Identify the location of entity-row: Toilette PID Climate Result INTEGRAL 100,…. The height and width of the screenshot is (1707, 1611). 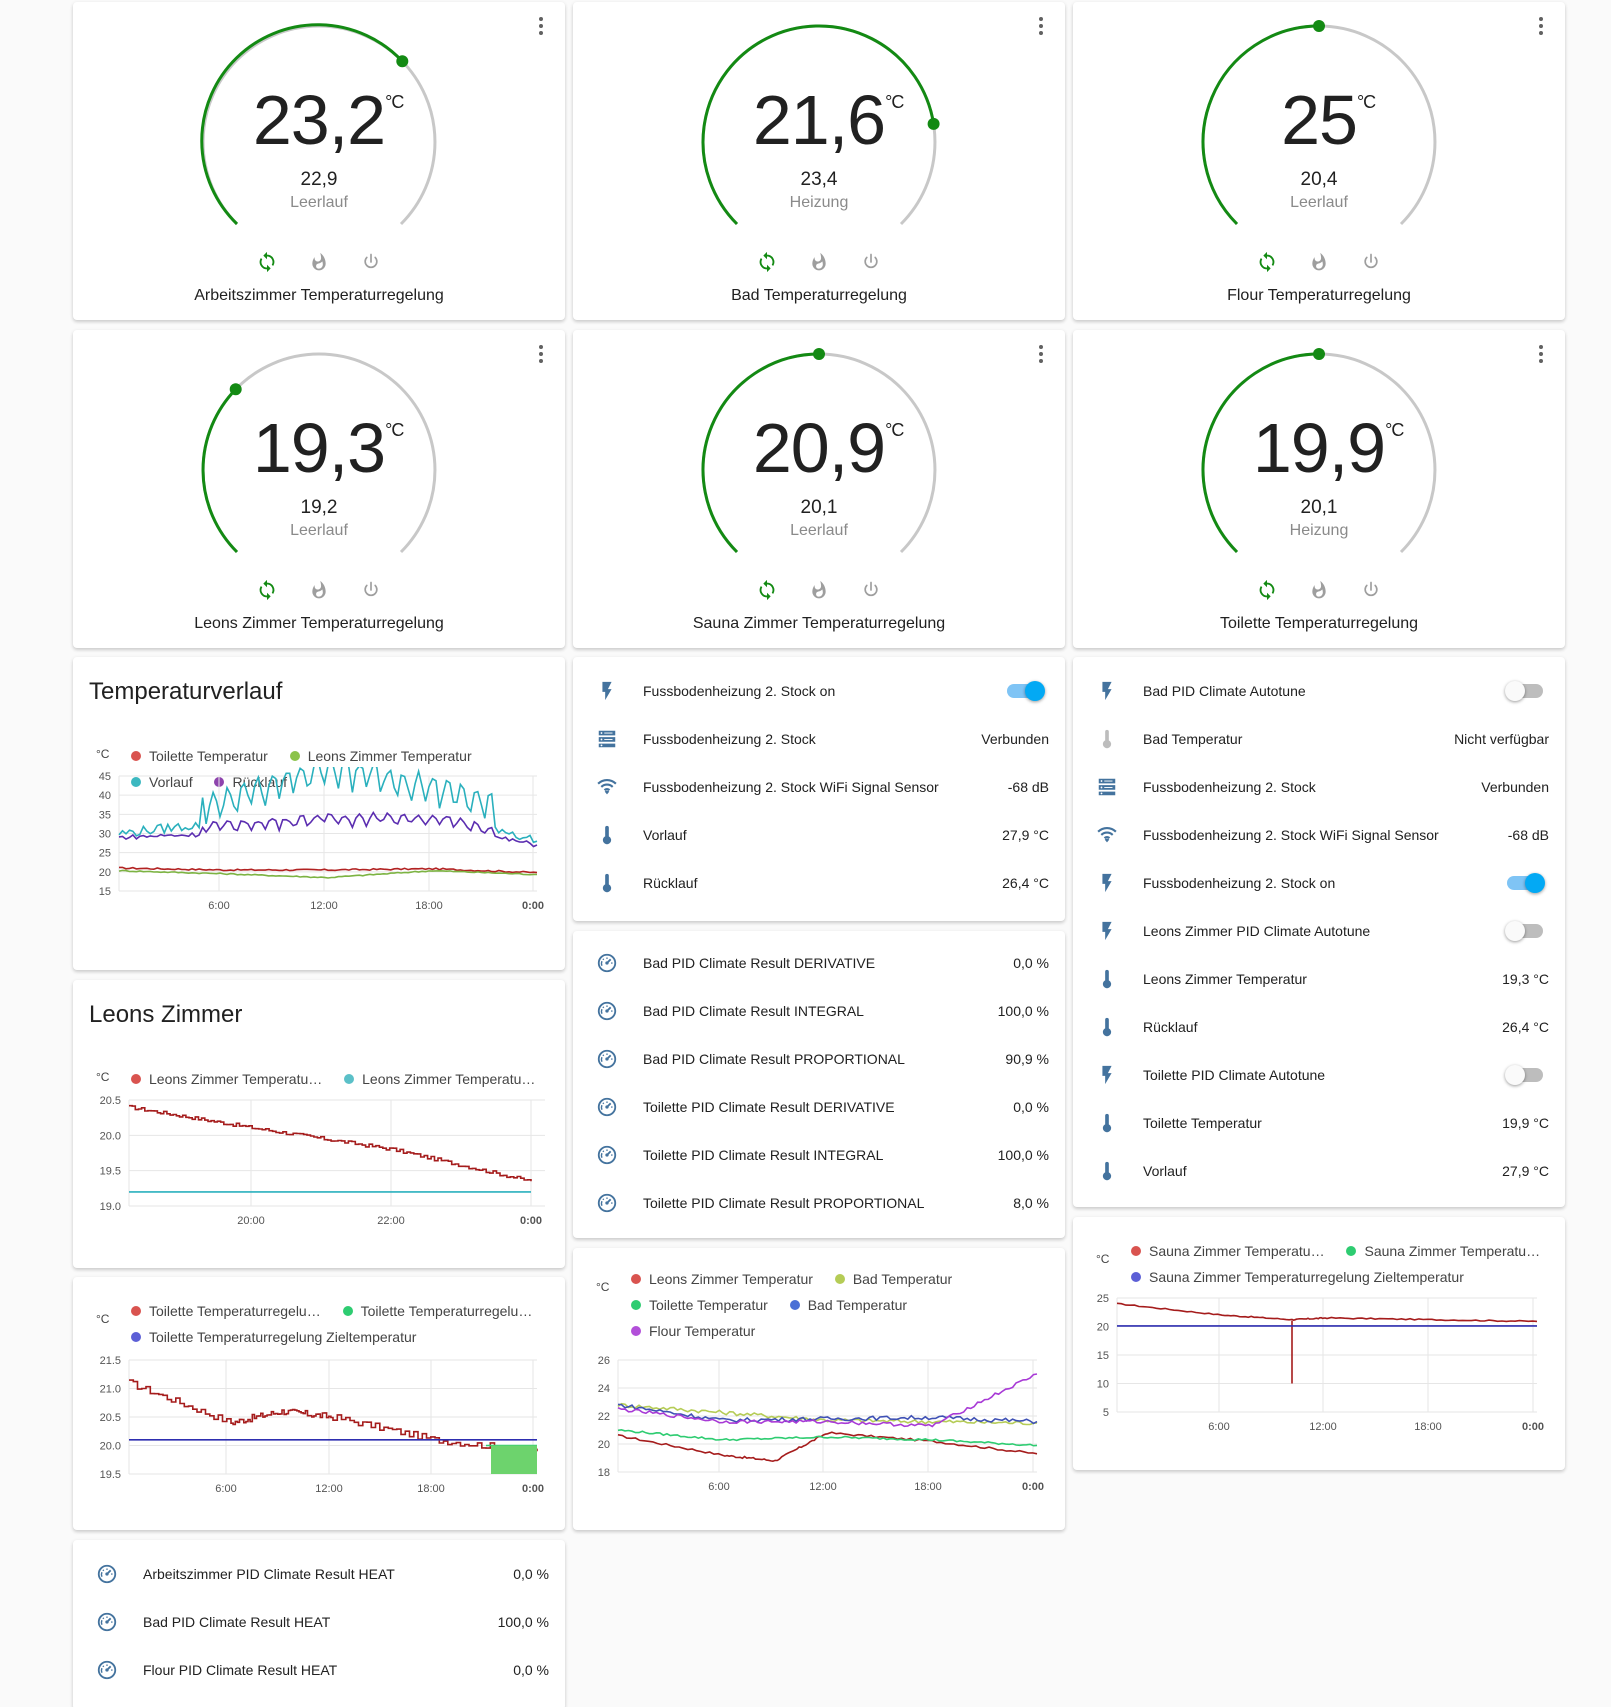
(819, 1155).